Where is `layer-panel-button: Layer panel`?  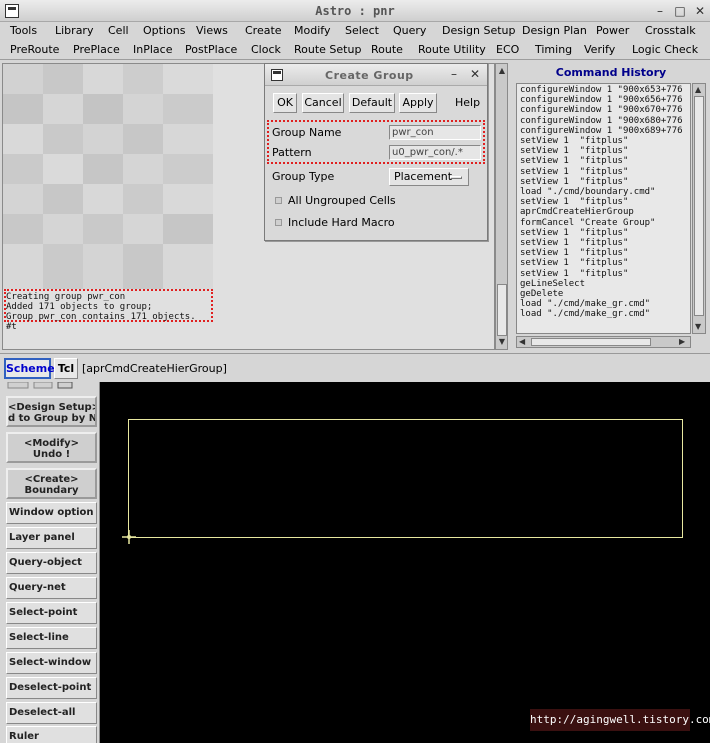
layer-panel-button: Layer panel is located at coordinates (51, 538).